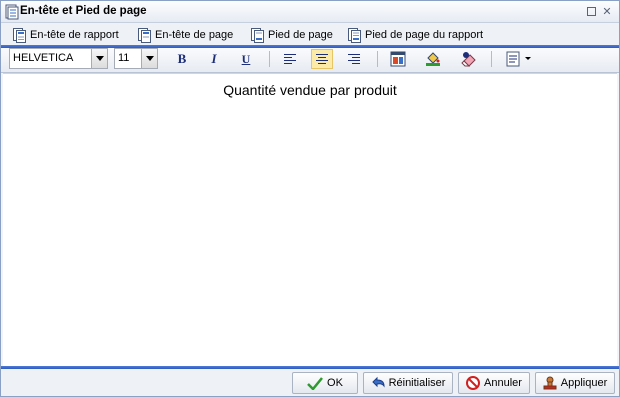  What do you see at coordinates (310, 60) in the screenshot?
I see `format-toolbar: HELVETICA 11 B I U` at bounding box center [310, 60].